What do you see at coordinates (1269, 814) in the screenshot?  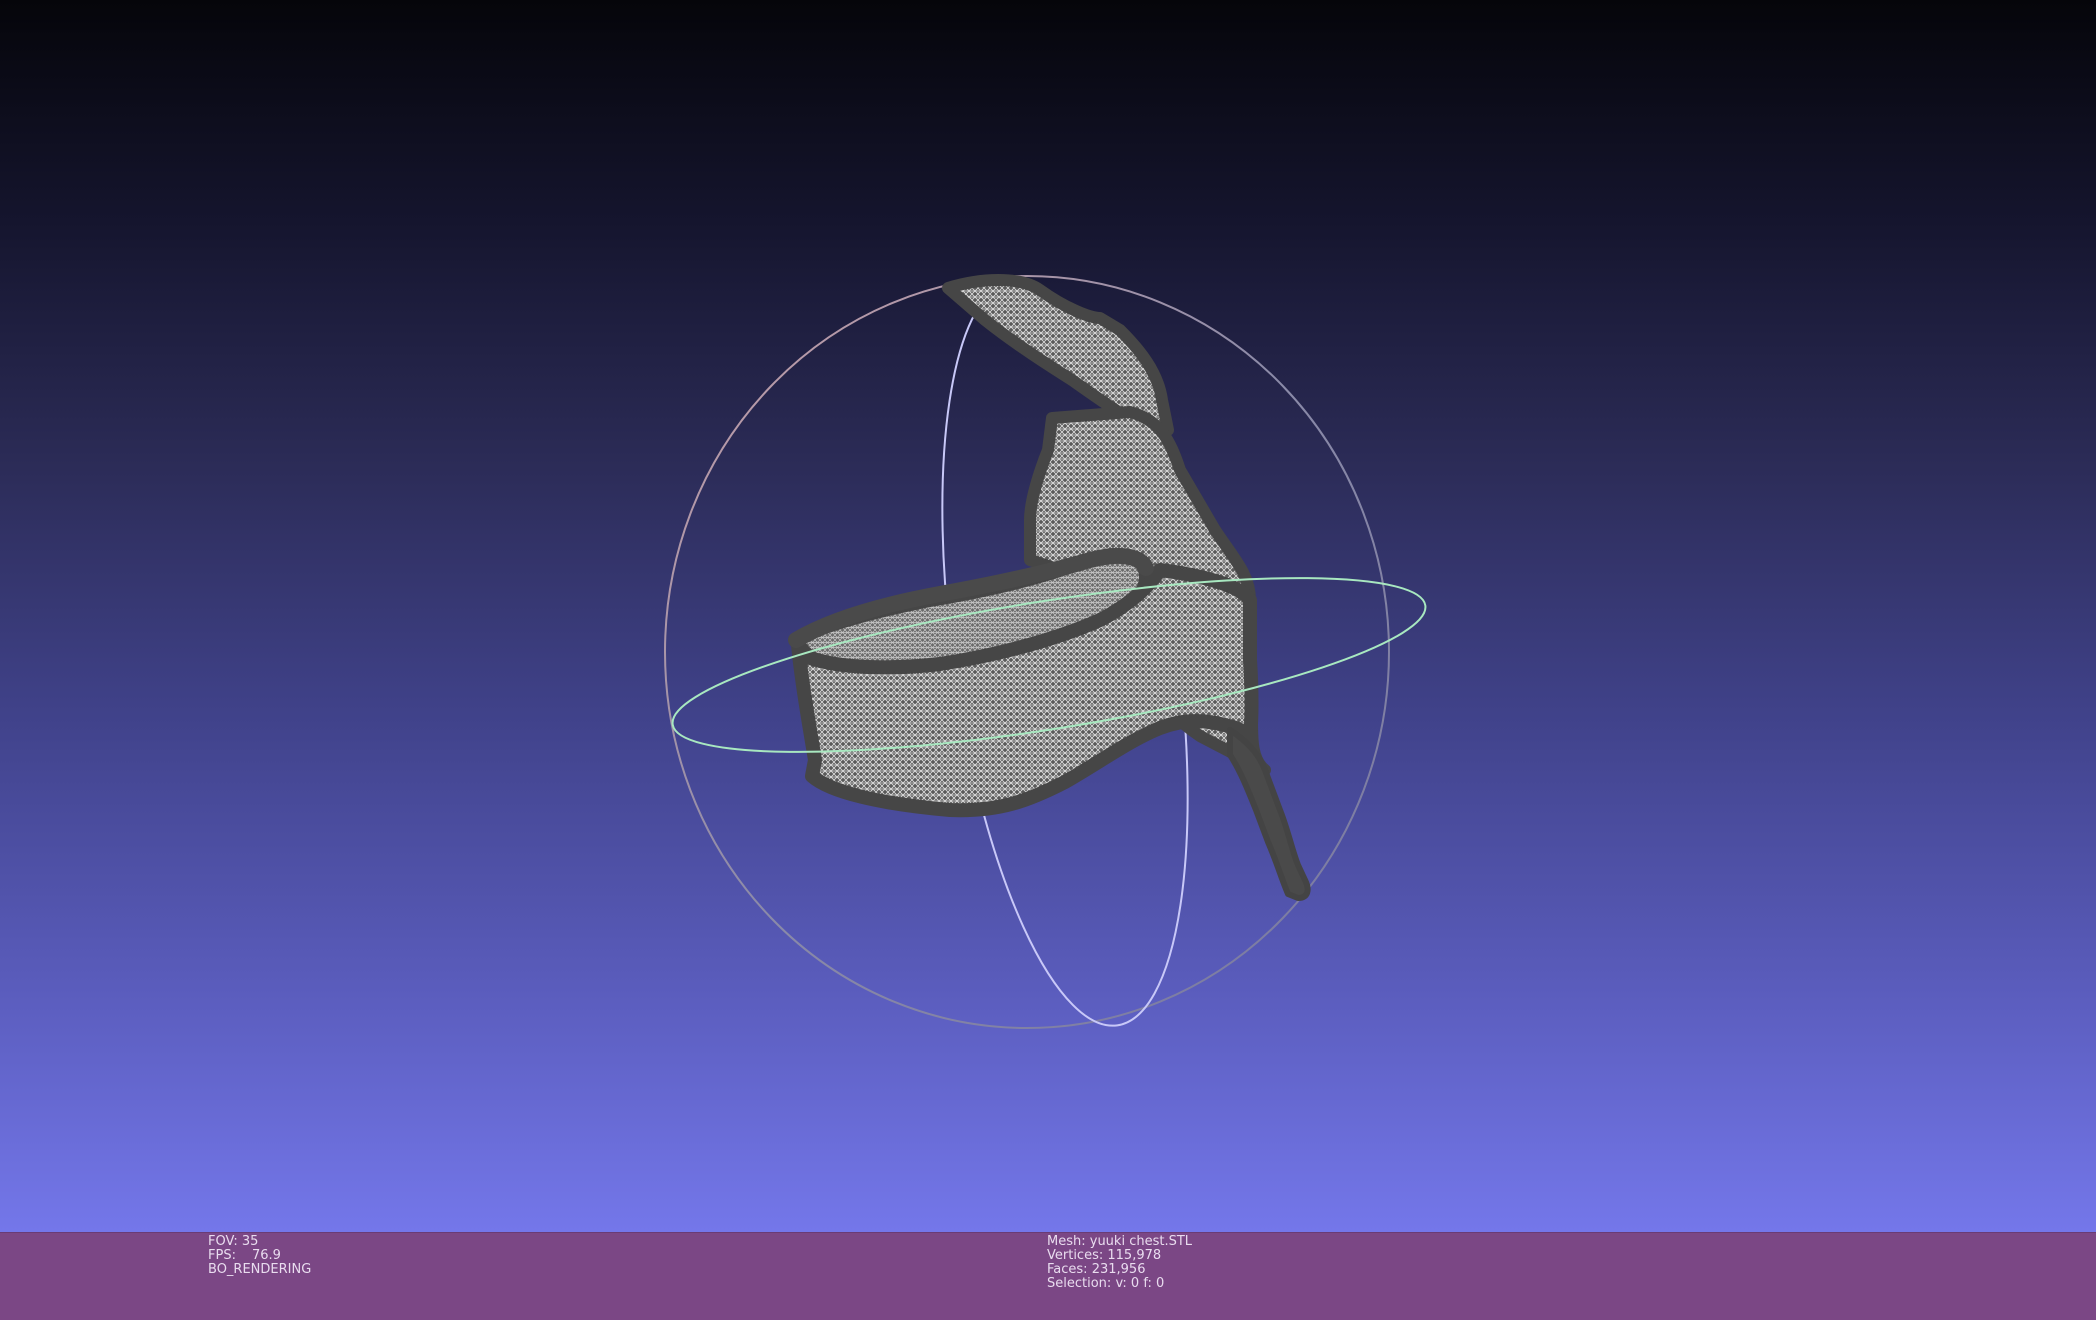 I see `mesh-strap-lower` at bounding box center [1269, 814].